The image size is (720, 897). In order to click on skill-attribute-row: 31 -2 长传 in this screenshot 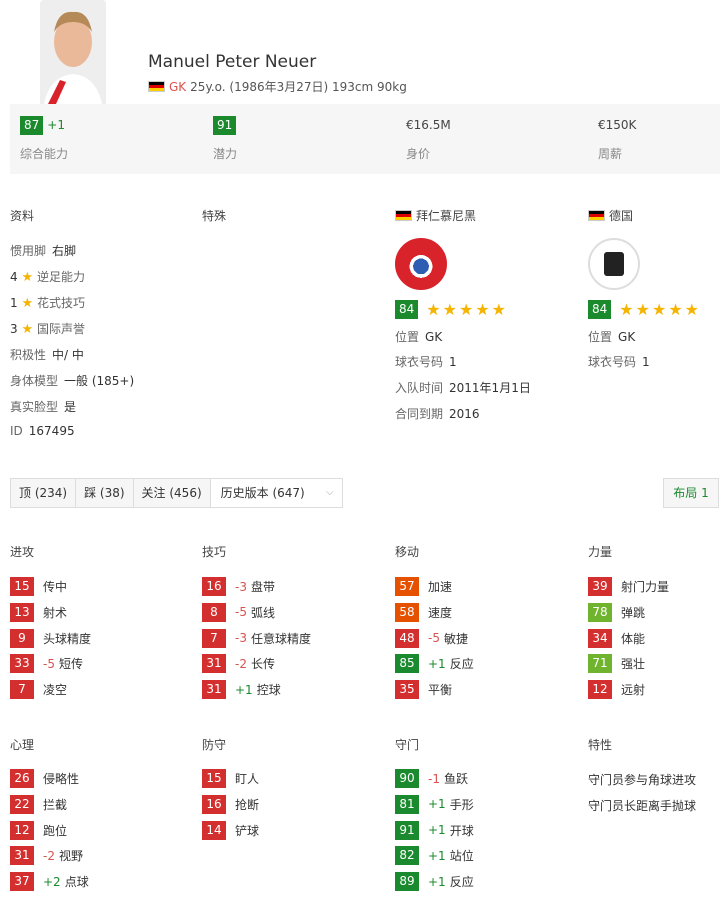, I will do `click(238, 664)`.